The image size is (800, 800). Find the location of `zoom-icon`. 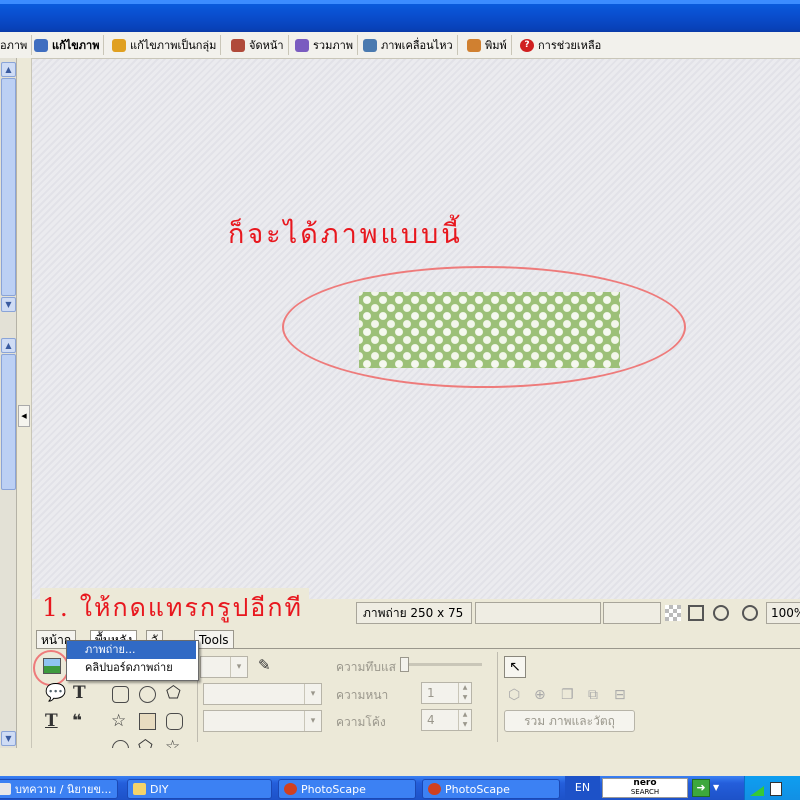

zoom-icon is located at coordinates (750, 613).